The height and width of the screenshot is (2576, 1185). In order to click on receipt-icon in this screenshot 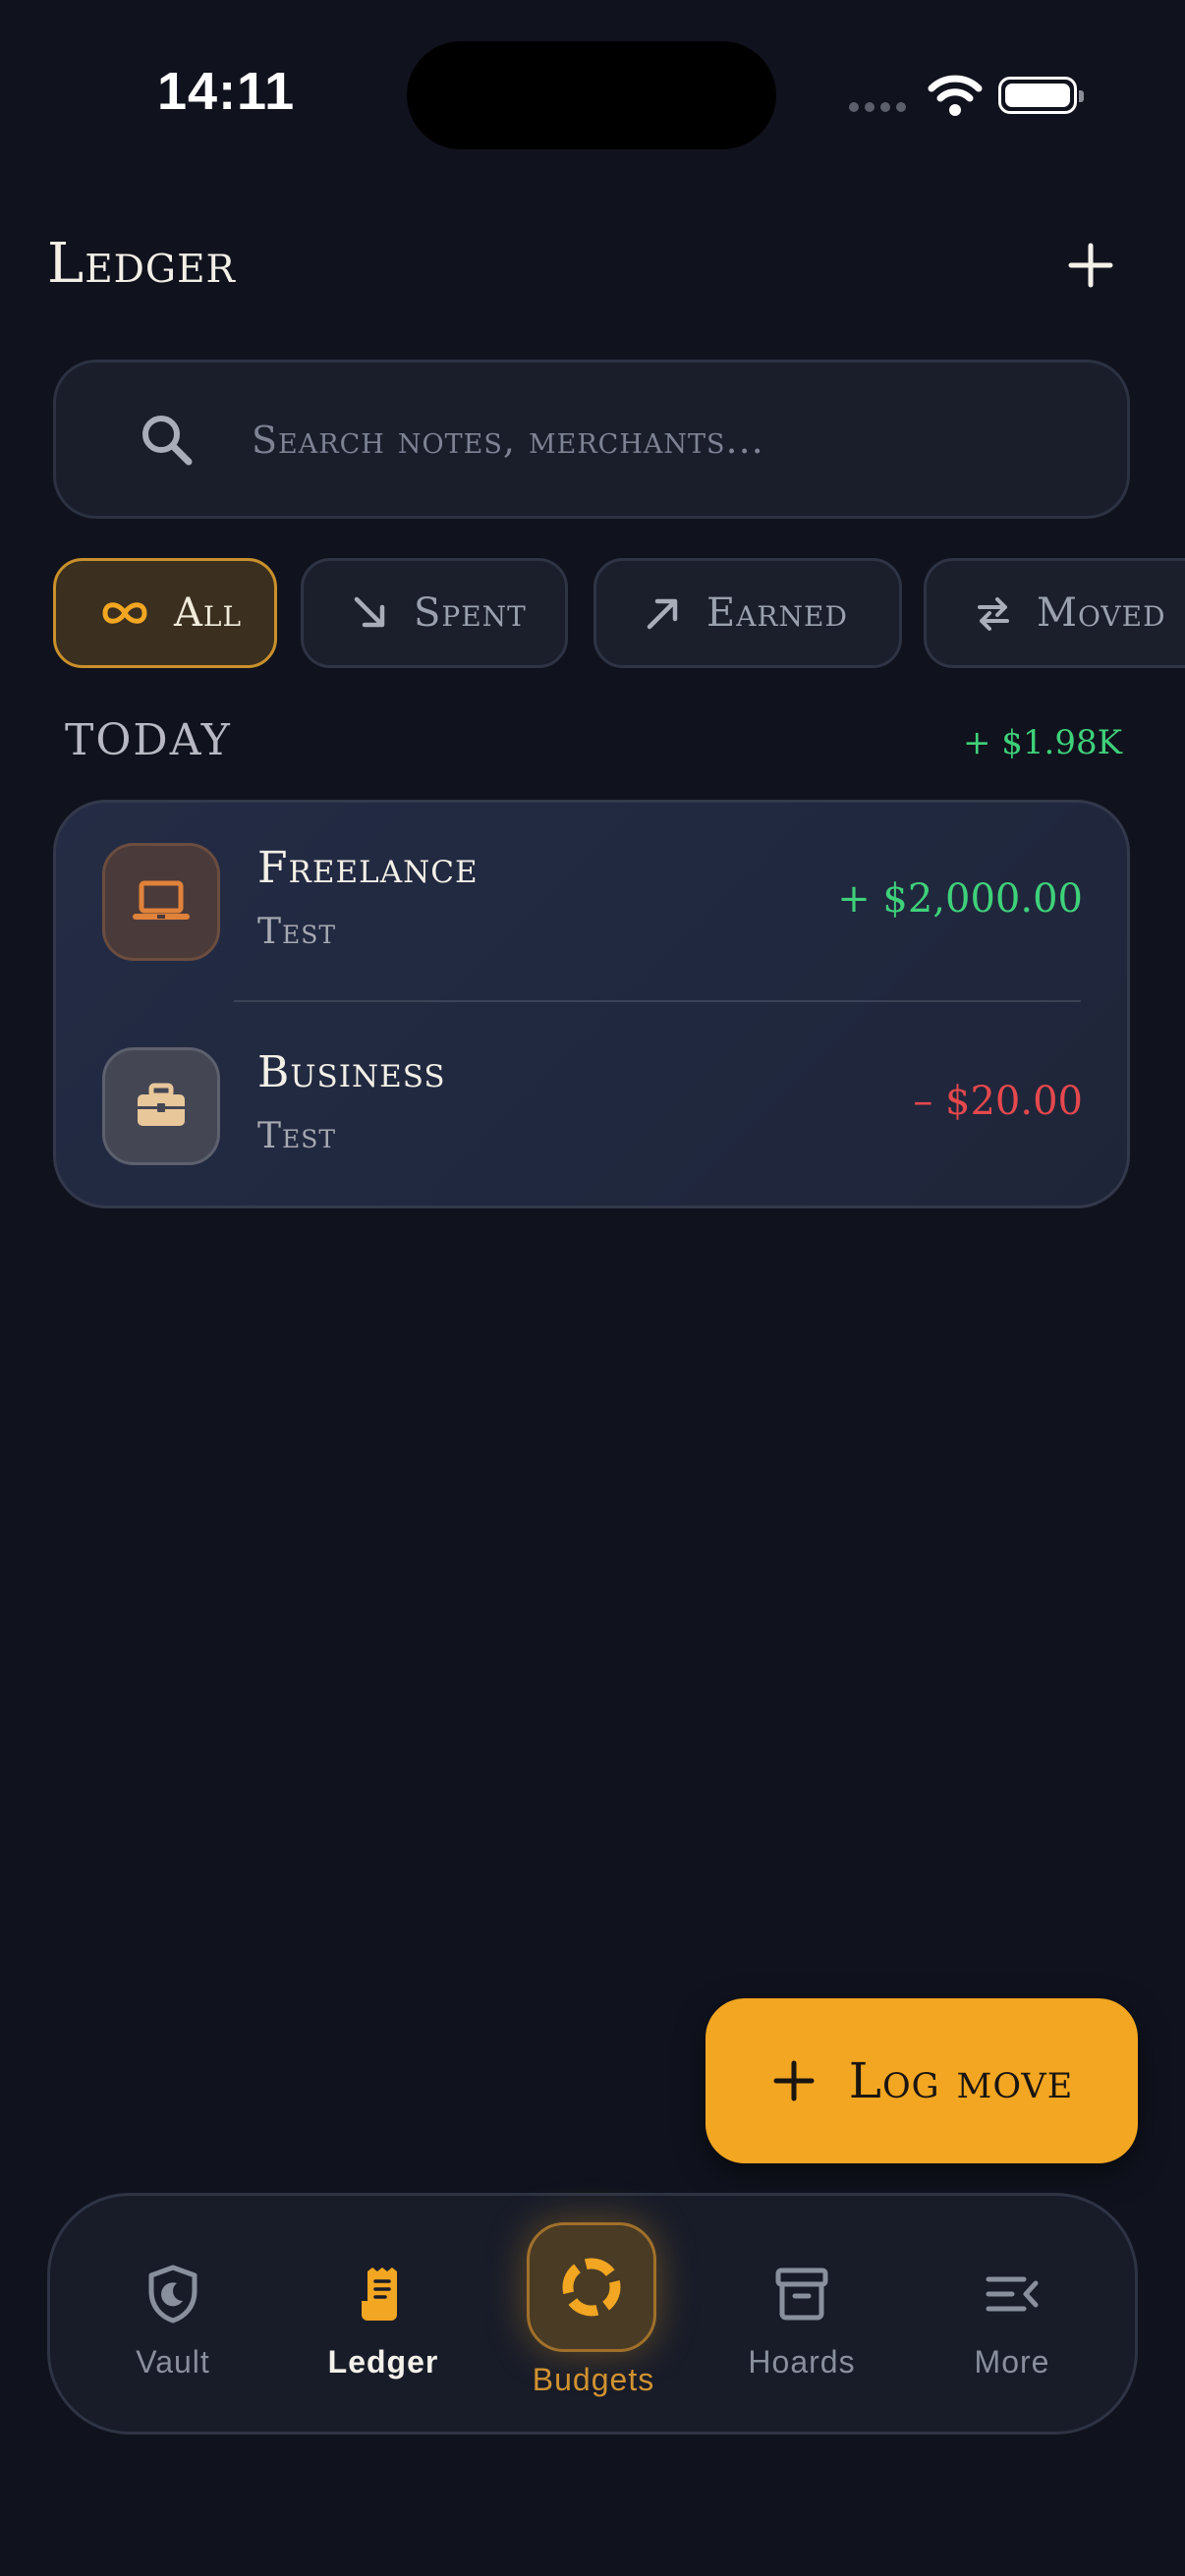, I will do `click(383, 2294)`.